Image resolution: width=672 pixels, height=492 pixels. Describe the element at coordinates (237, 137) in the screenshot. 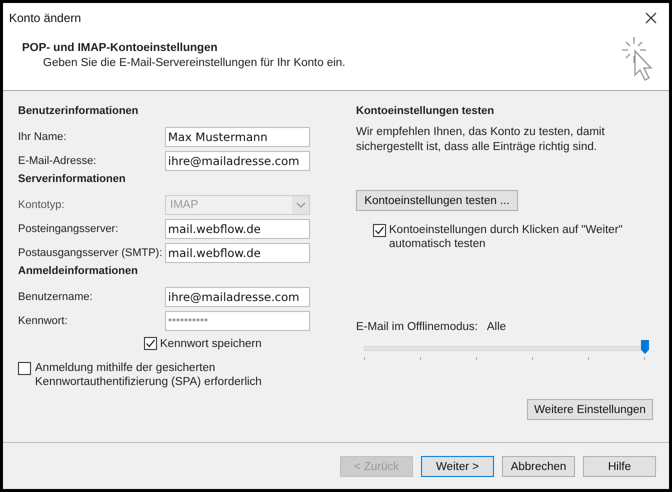

I see `input-field: Max Mustermann` at that location.